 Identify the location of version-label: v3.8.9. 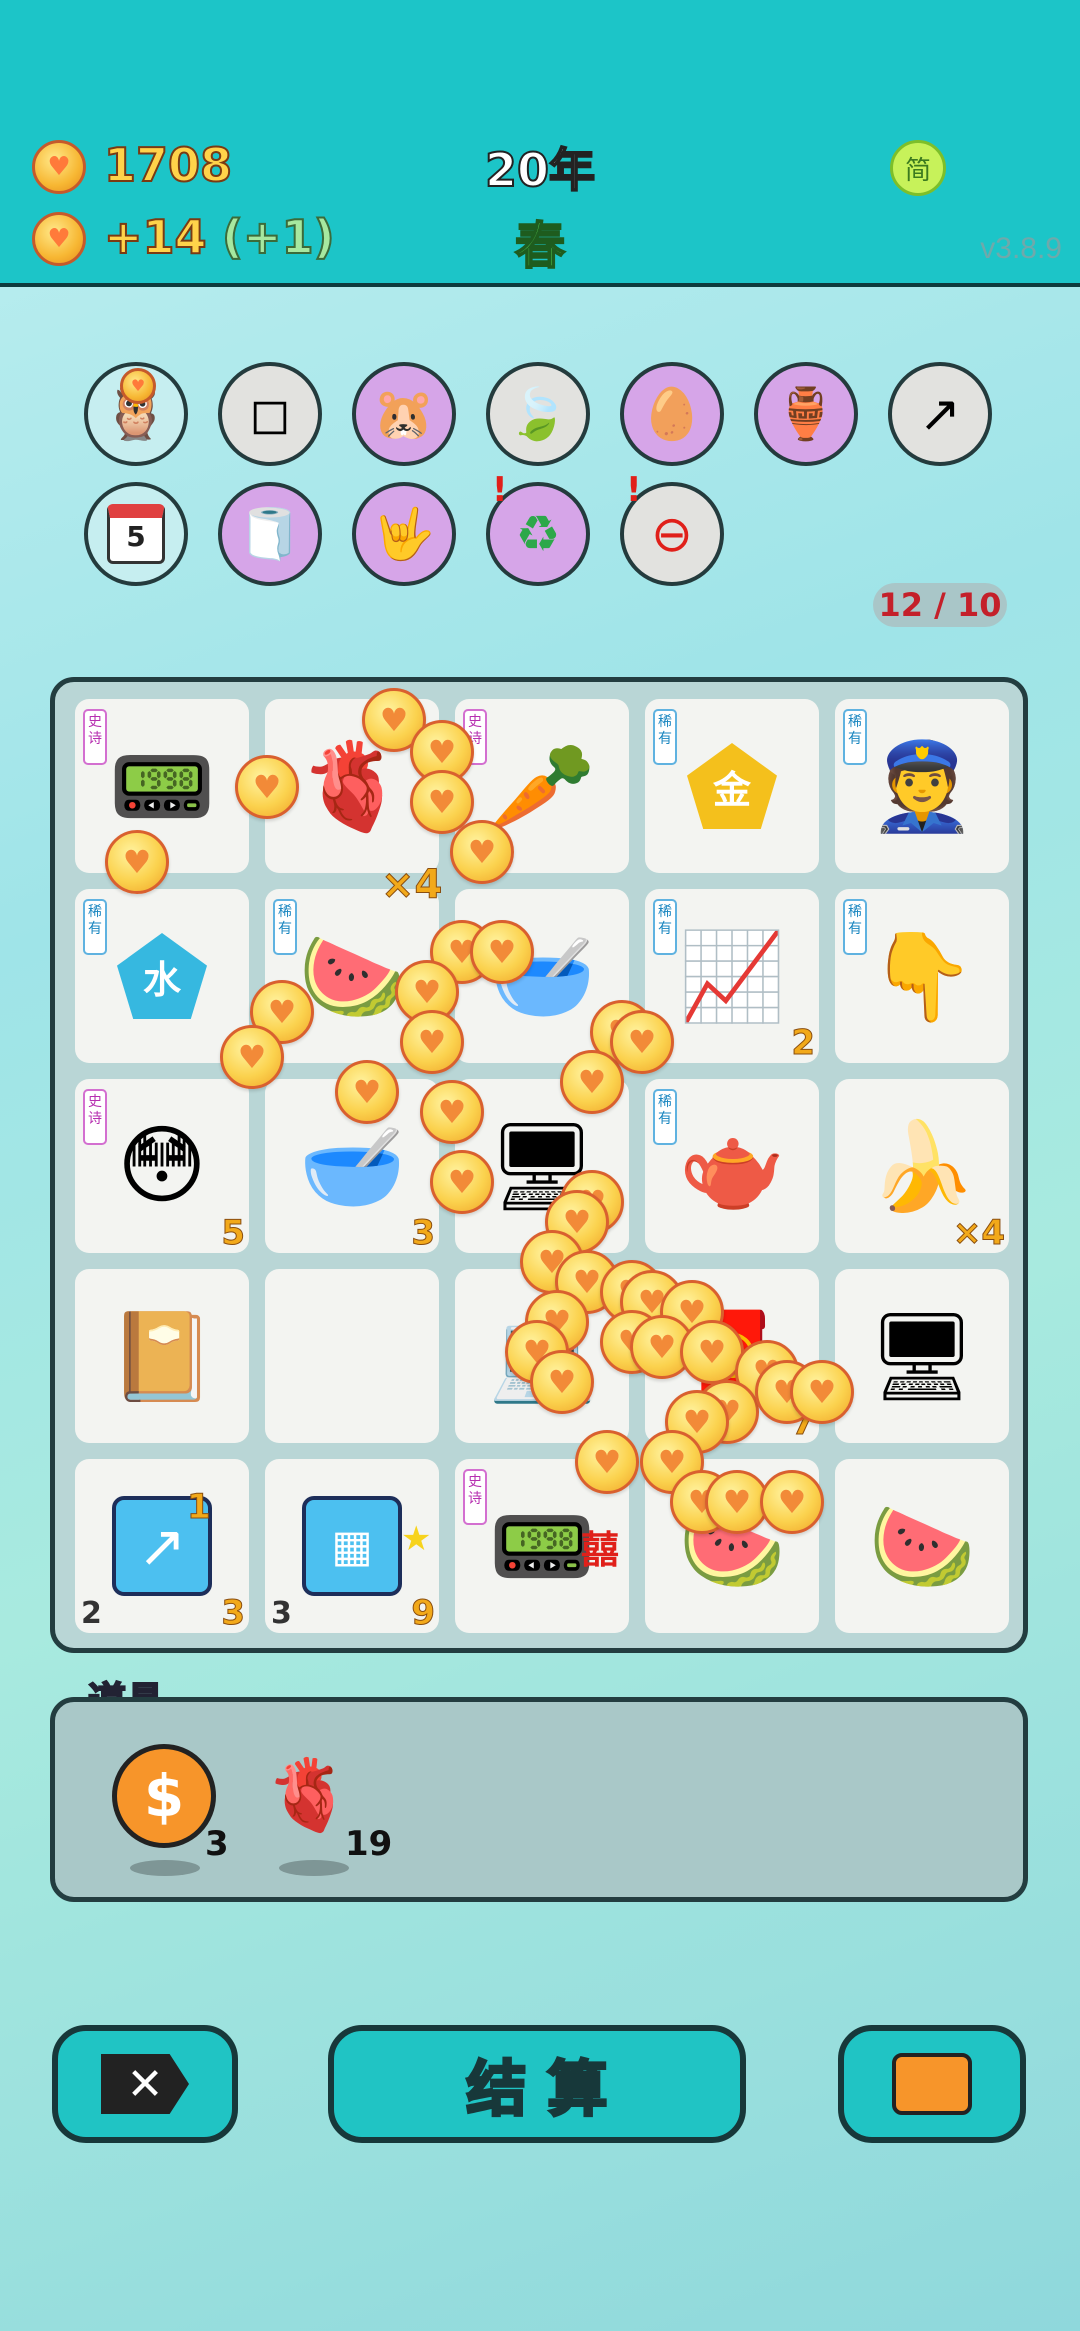
(1021, 248).